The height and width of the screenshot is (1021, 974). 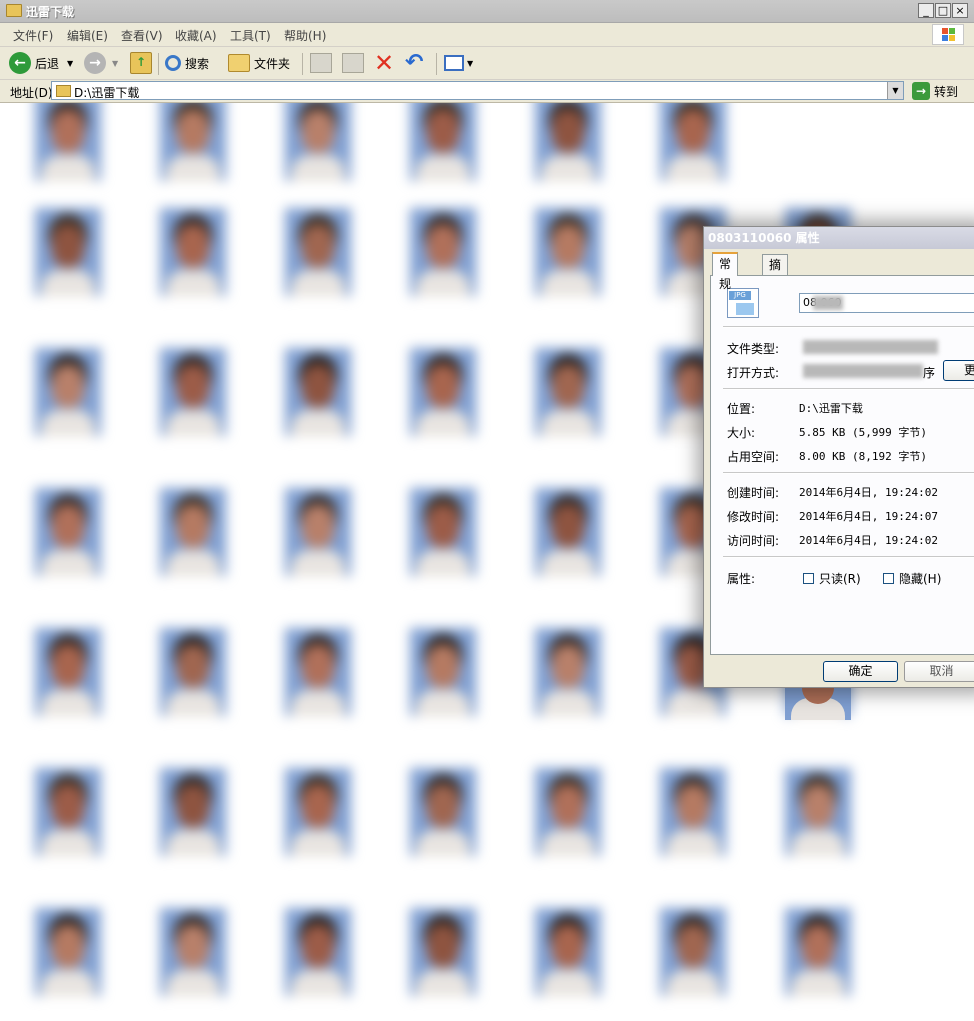 What do you see at coordinates (943, 10) in the screenshot?
I see `maximize-button: □` at bounding box center [943, 10].